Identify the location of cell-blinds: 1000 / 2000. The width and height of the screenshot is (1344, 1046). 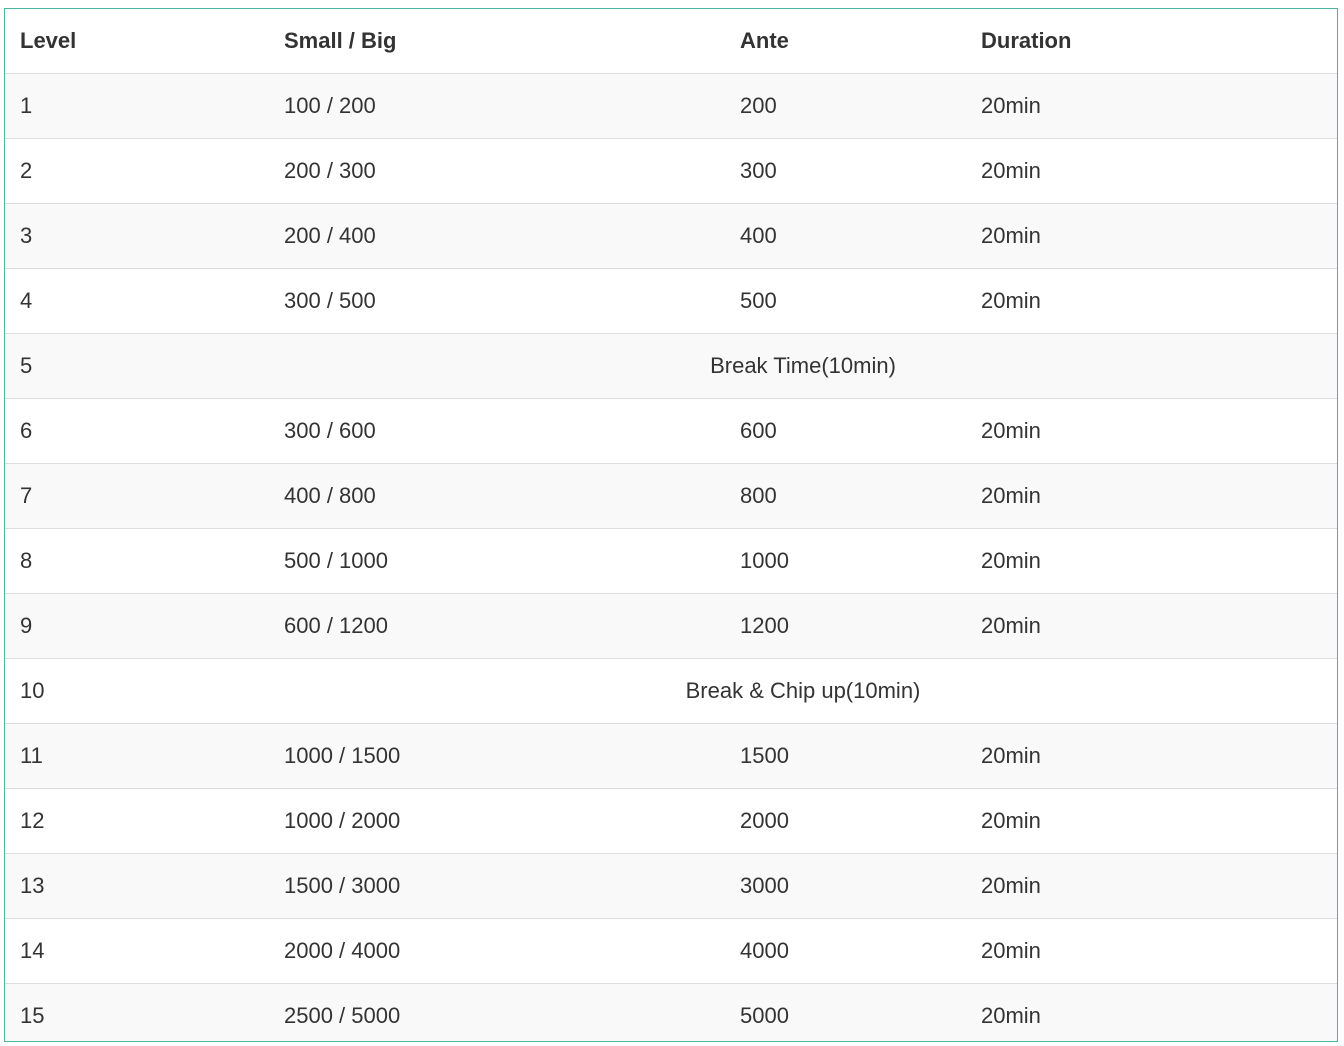
(497, 821).